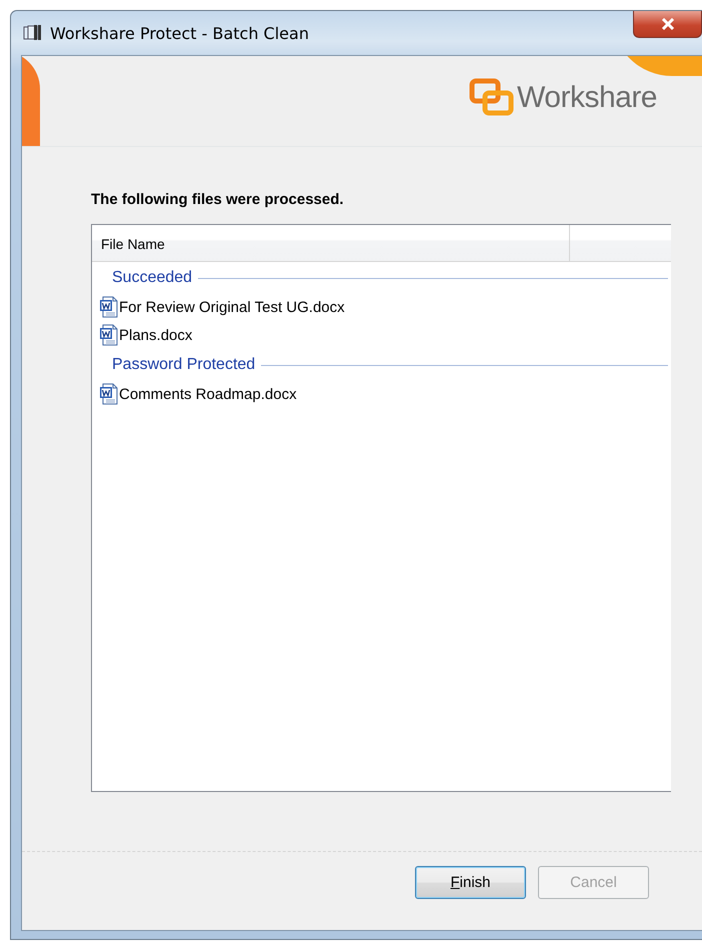 This screenshot has height=945, width=702. I want to click on file-name: For Review Original Test UG.docx, so click(232, 307).